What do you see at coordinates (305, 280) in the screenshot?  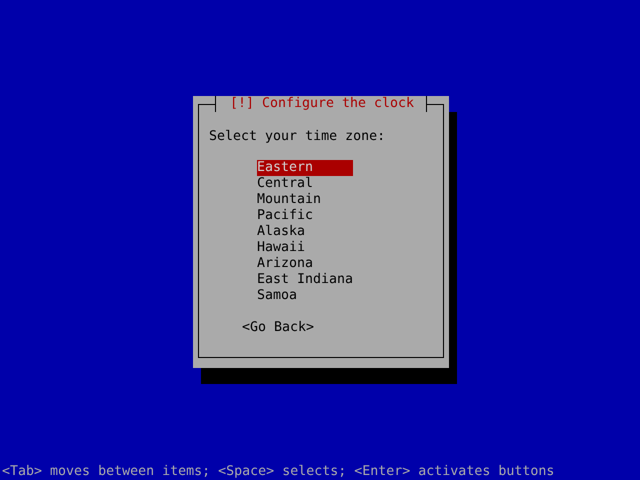 I see `time-zone-option: East Indiana` at bounding box center [305, 280].